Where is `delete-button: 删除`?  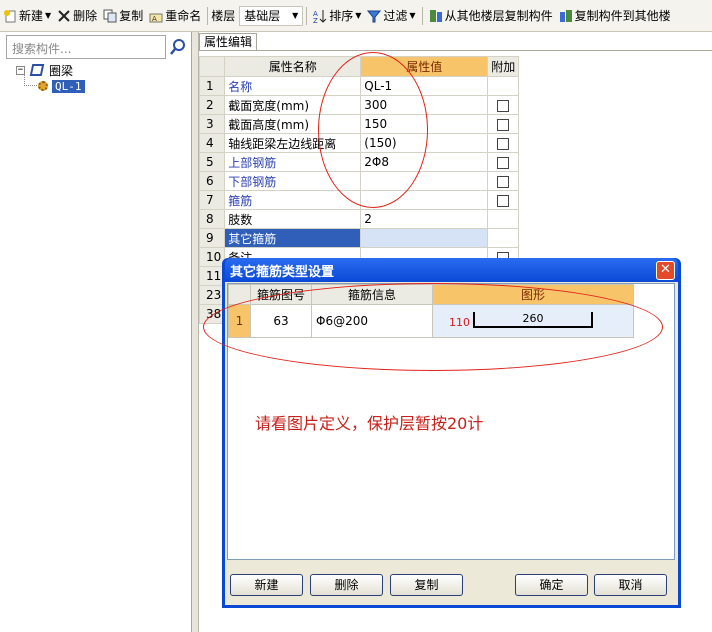
delete-button: 删除 is located at coordinates (77, 16).